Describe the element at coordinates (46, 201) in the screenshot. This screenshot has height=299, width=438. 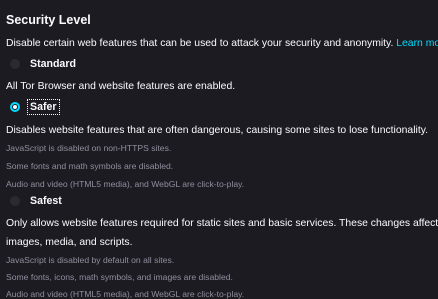
I see `safest-label: Safest` at that location.